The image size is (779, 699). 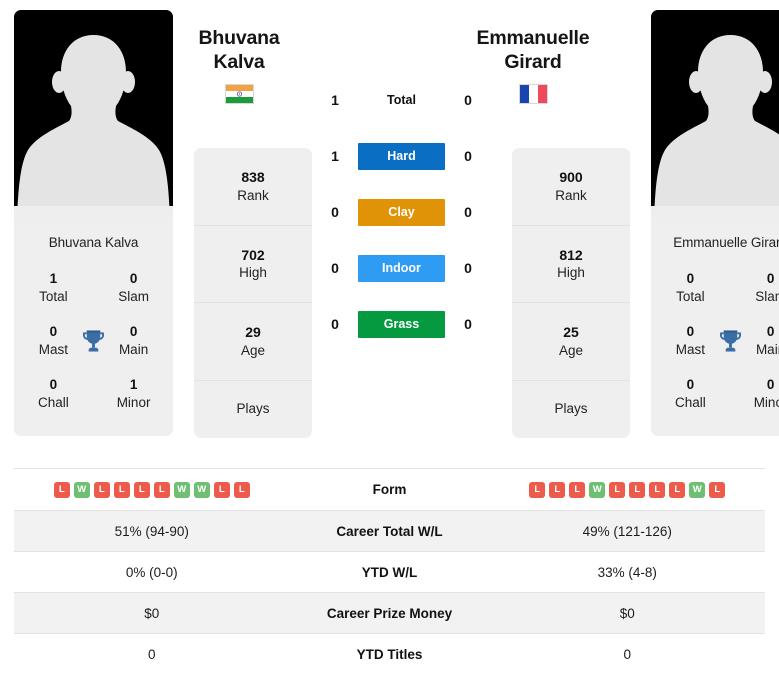 I want to click on career-prize-money-left: $0, so click(x=152, y=613).